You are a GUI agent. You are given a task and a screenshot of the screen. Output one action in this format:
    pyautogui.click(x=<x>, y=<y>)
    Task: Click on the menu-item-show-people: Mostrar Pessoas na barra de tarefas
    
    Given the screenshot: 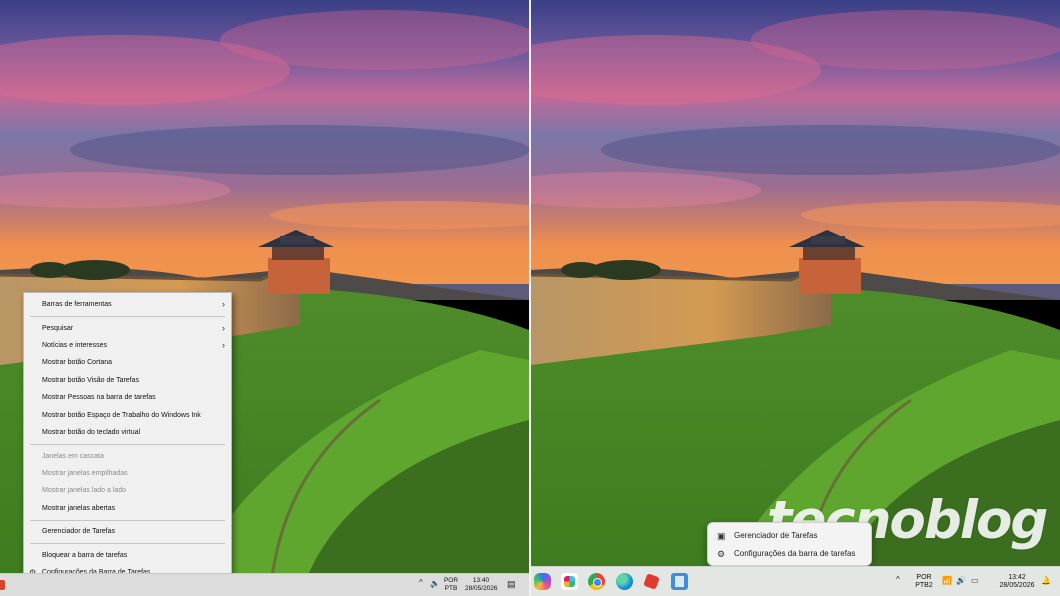 What is the action you would take?
    pyautogui.click(x=127, y=397)
    